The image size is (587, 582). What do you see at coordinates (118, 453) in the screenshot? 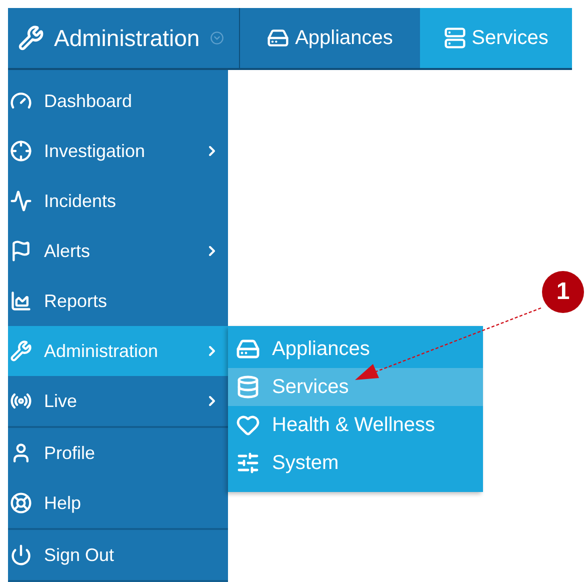
I see `sidebar-item: Profile` at bounding box center [118, 453].